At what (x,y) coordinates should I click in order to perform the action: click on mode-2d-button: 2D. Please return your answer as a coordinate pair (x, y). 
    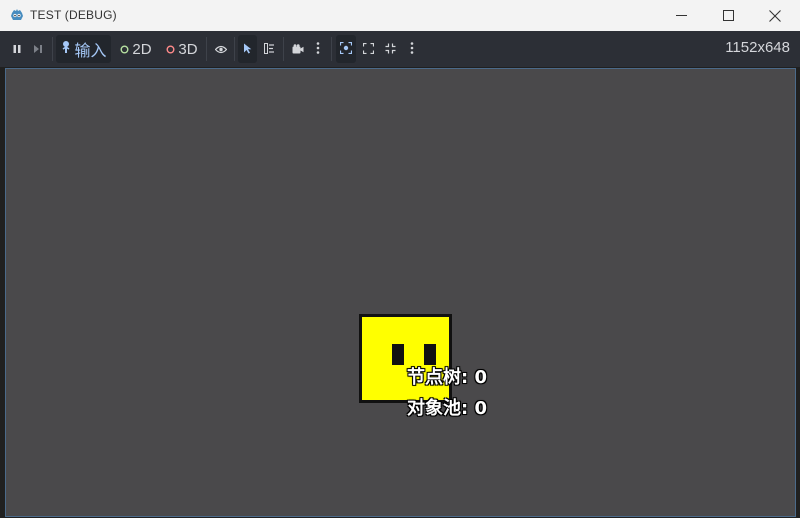
    Looking at the image, I should click on (136, 49).